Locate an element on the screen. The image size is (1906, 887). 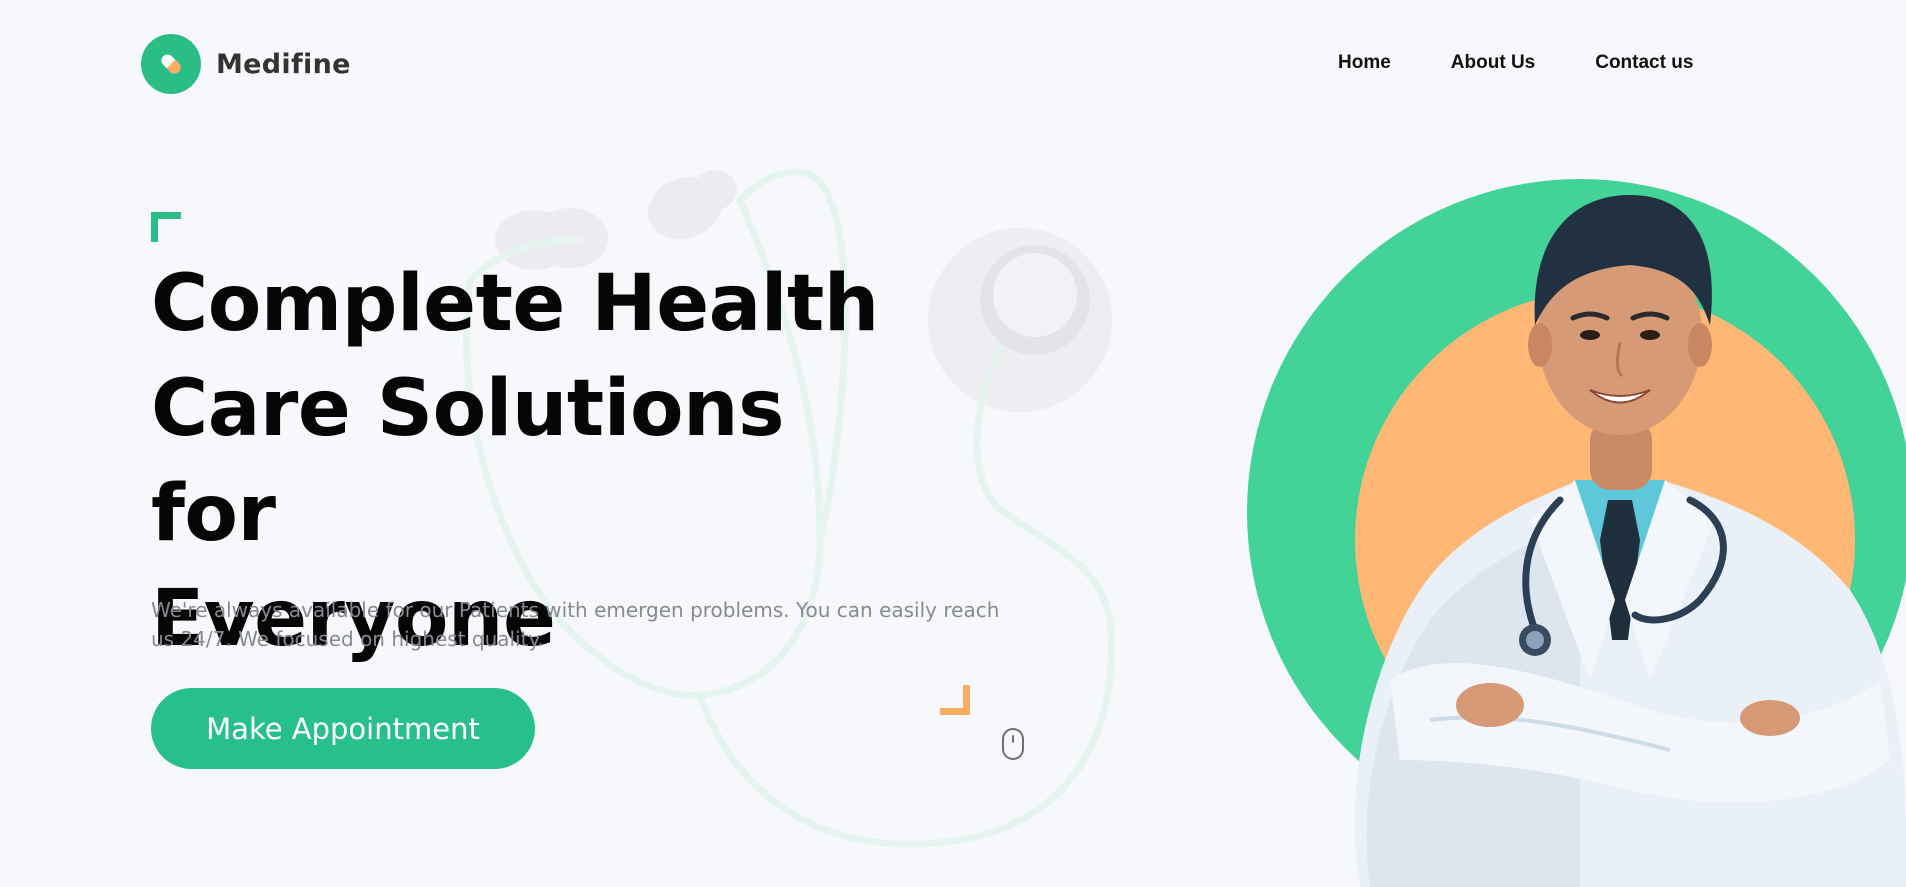
make-appointment-button: Make Appointment is located at coordinates (343, 728).